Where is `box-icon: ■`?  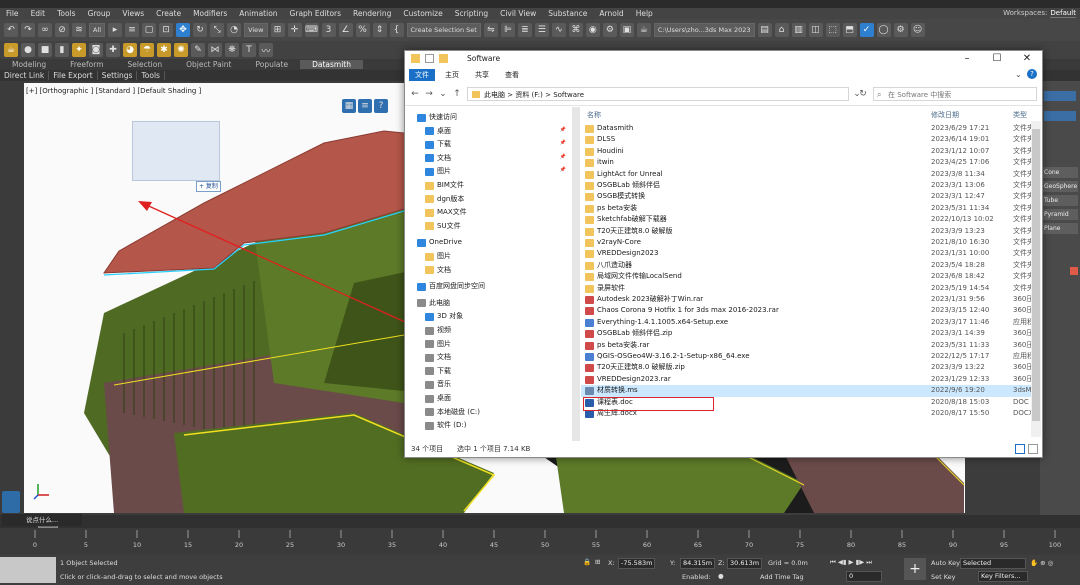
box-icon: ■ is located at coordinates (45, 50).